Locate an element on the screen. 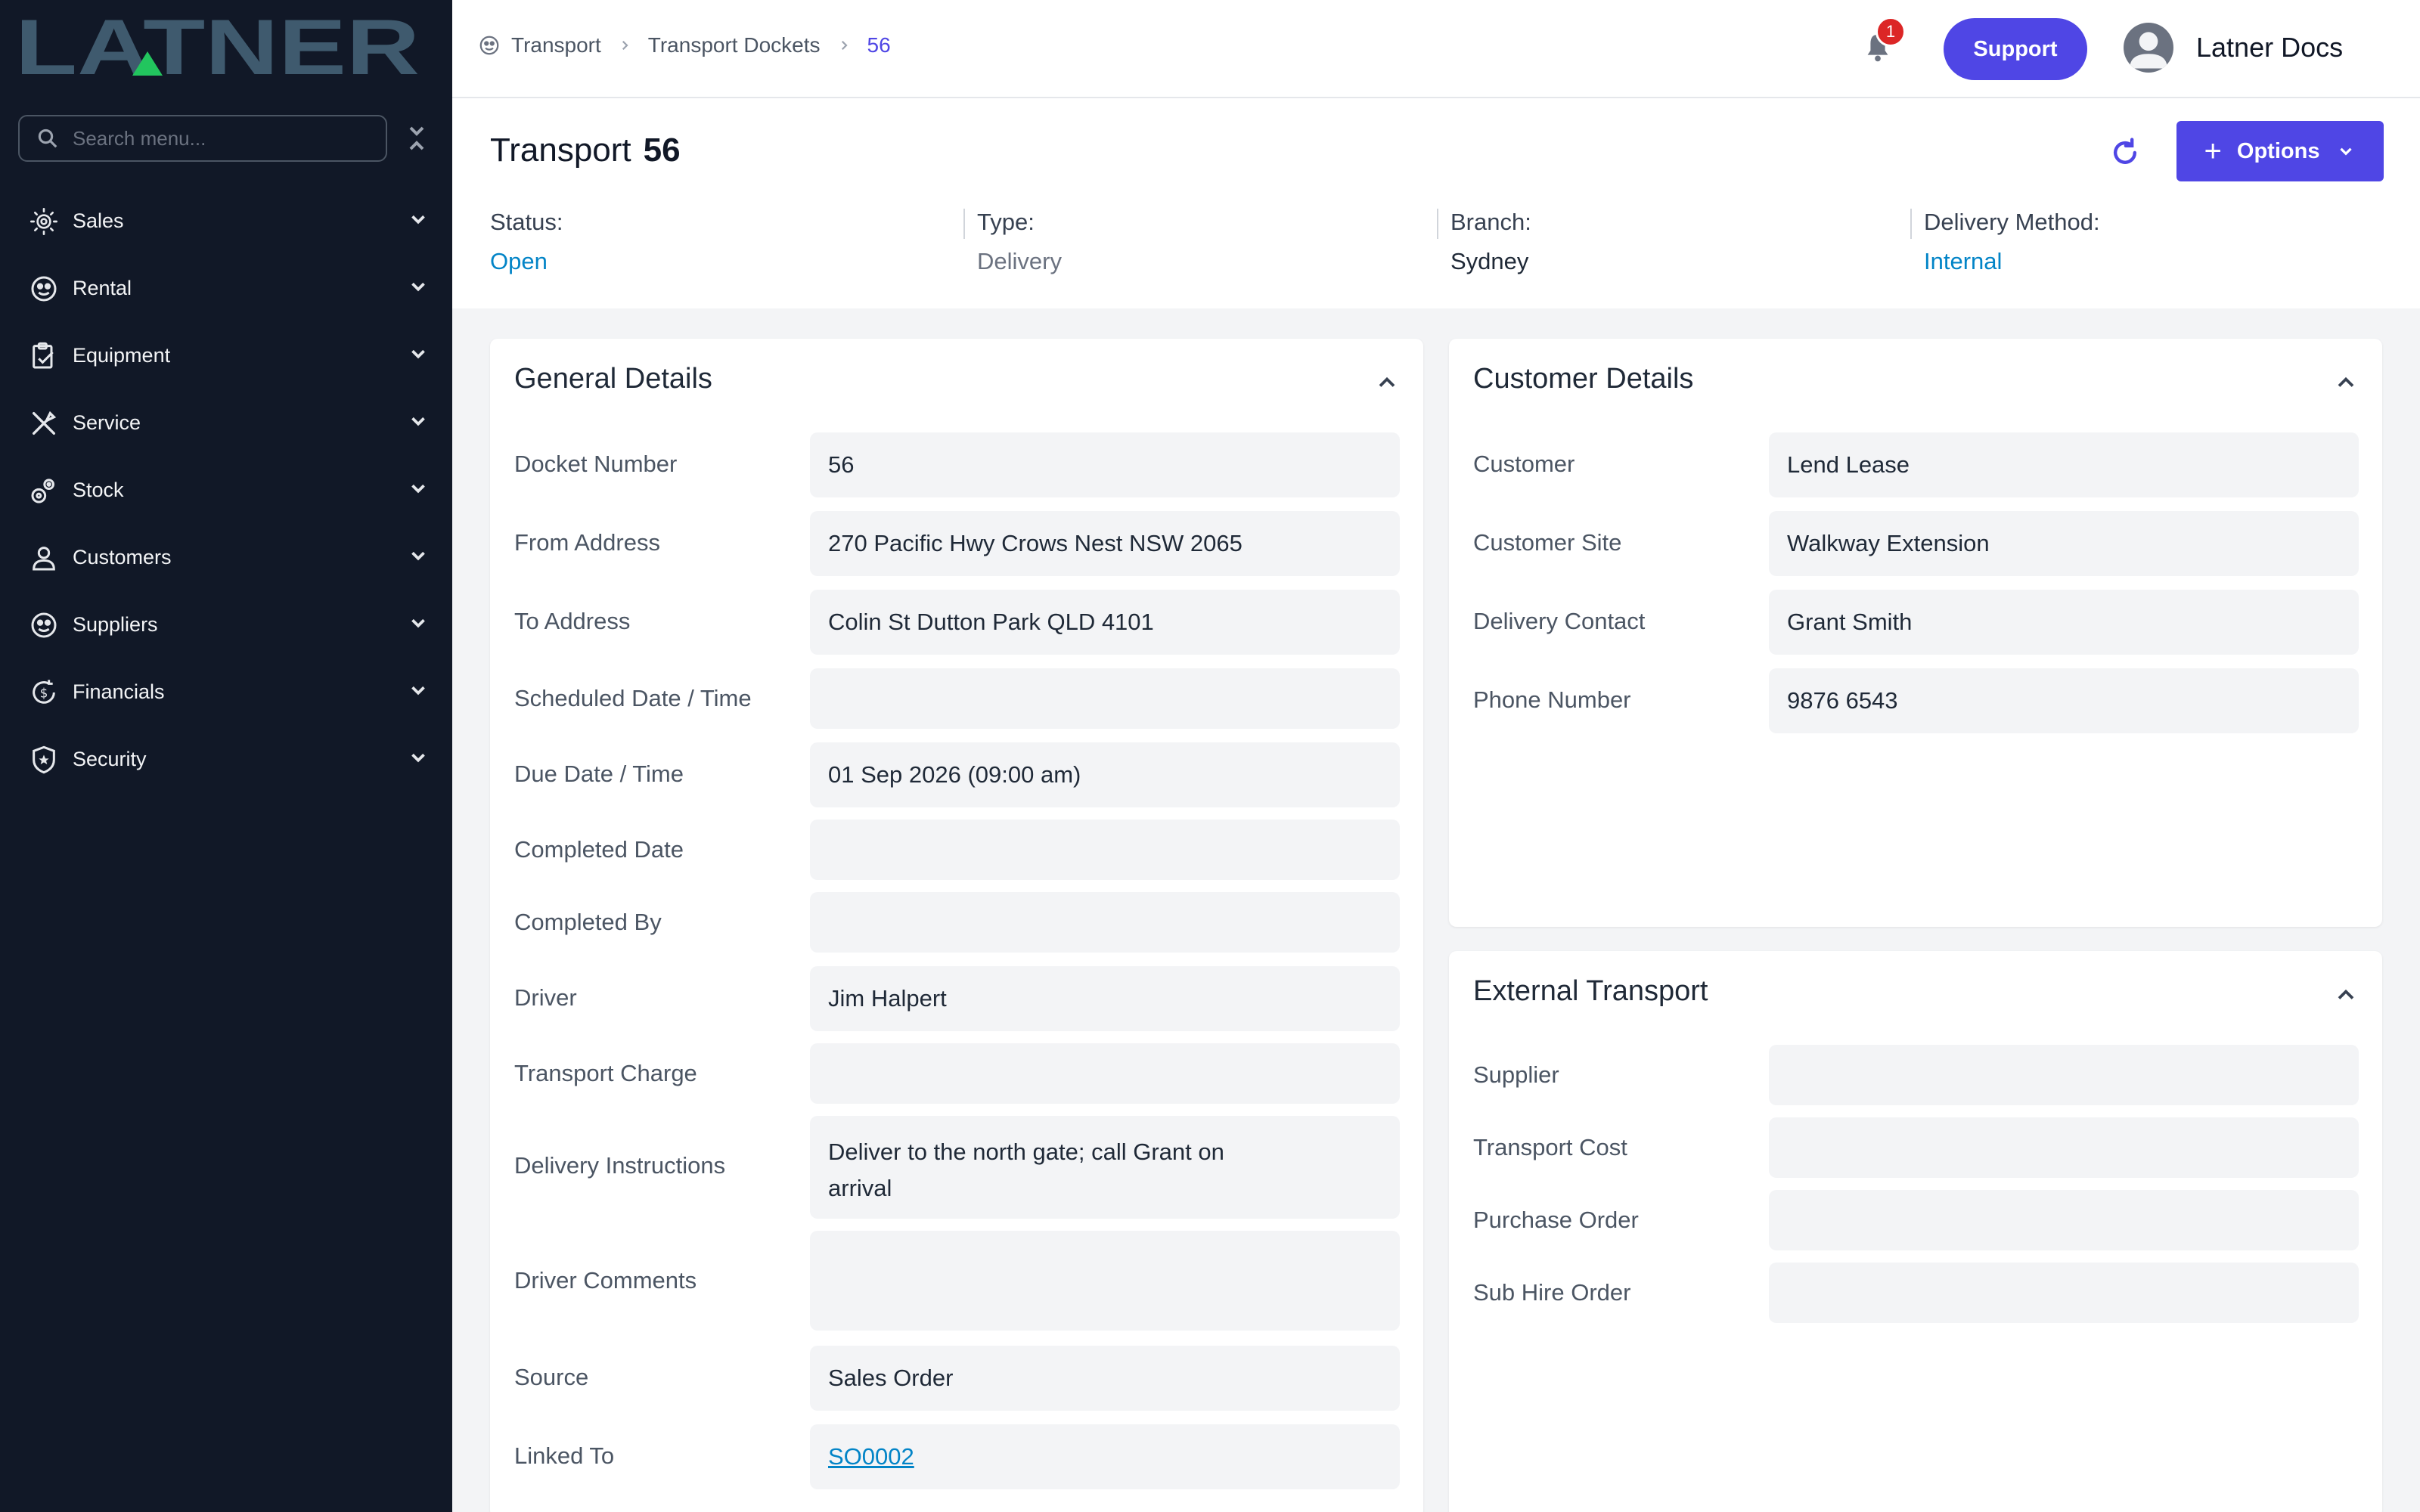  user-icon is located at coordinates (2148, 50).